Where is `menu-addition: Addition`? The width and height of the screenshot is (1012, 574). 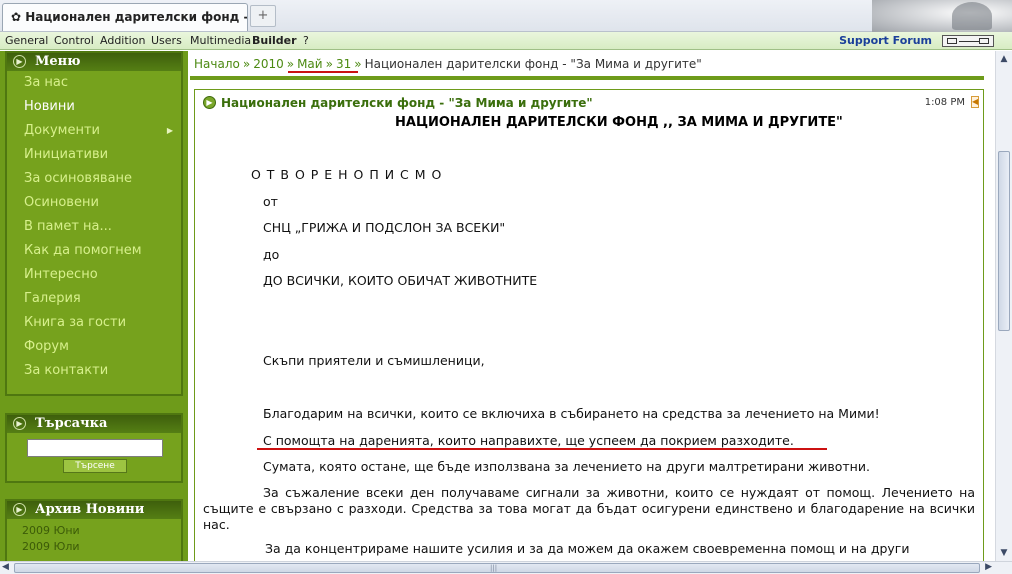 menu-addition: Addition is located at coordinates (122, 40).